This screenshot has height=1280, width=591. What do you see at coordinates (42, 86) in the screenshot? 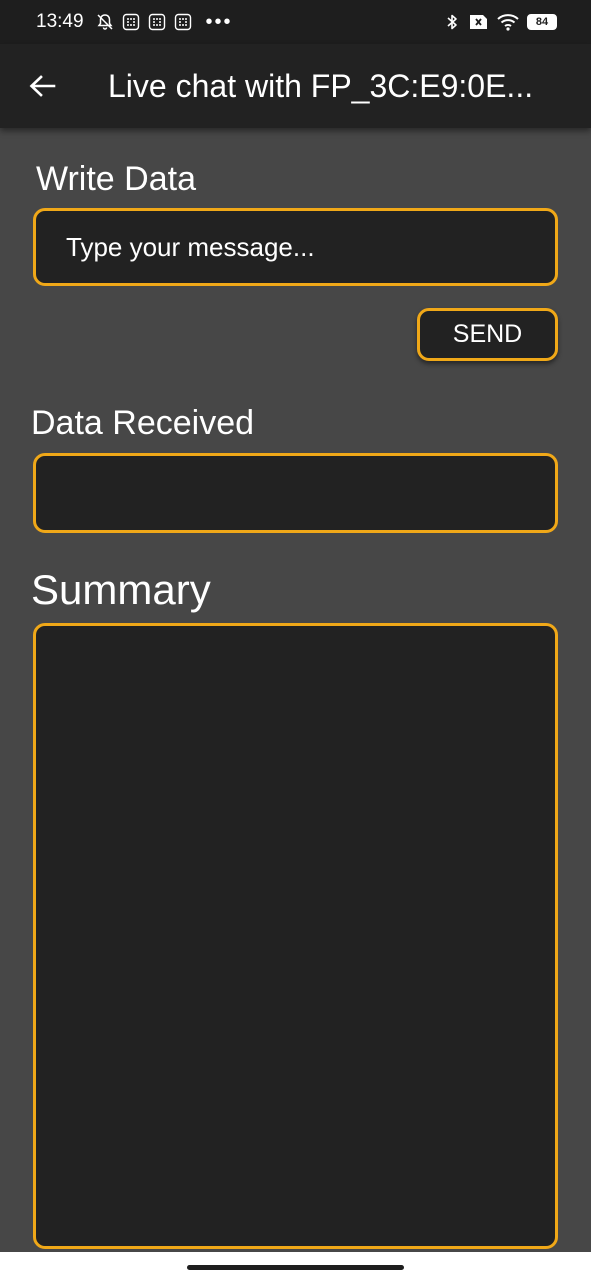
I see `back-arrow-icon` at bounding box center [42, 86].